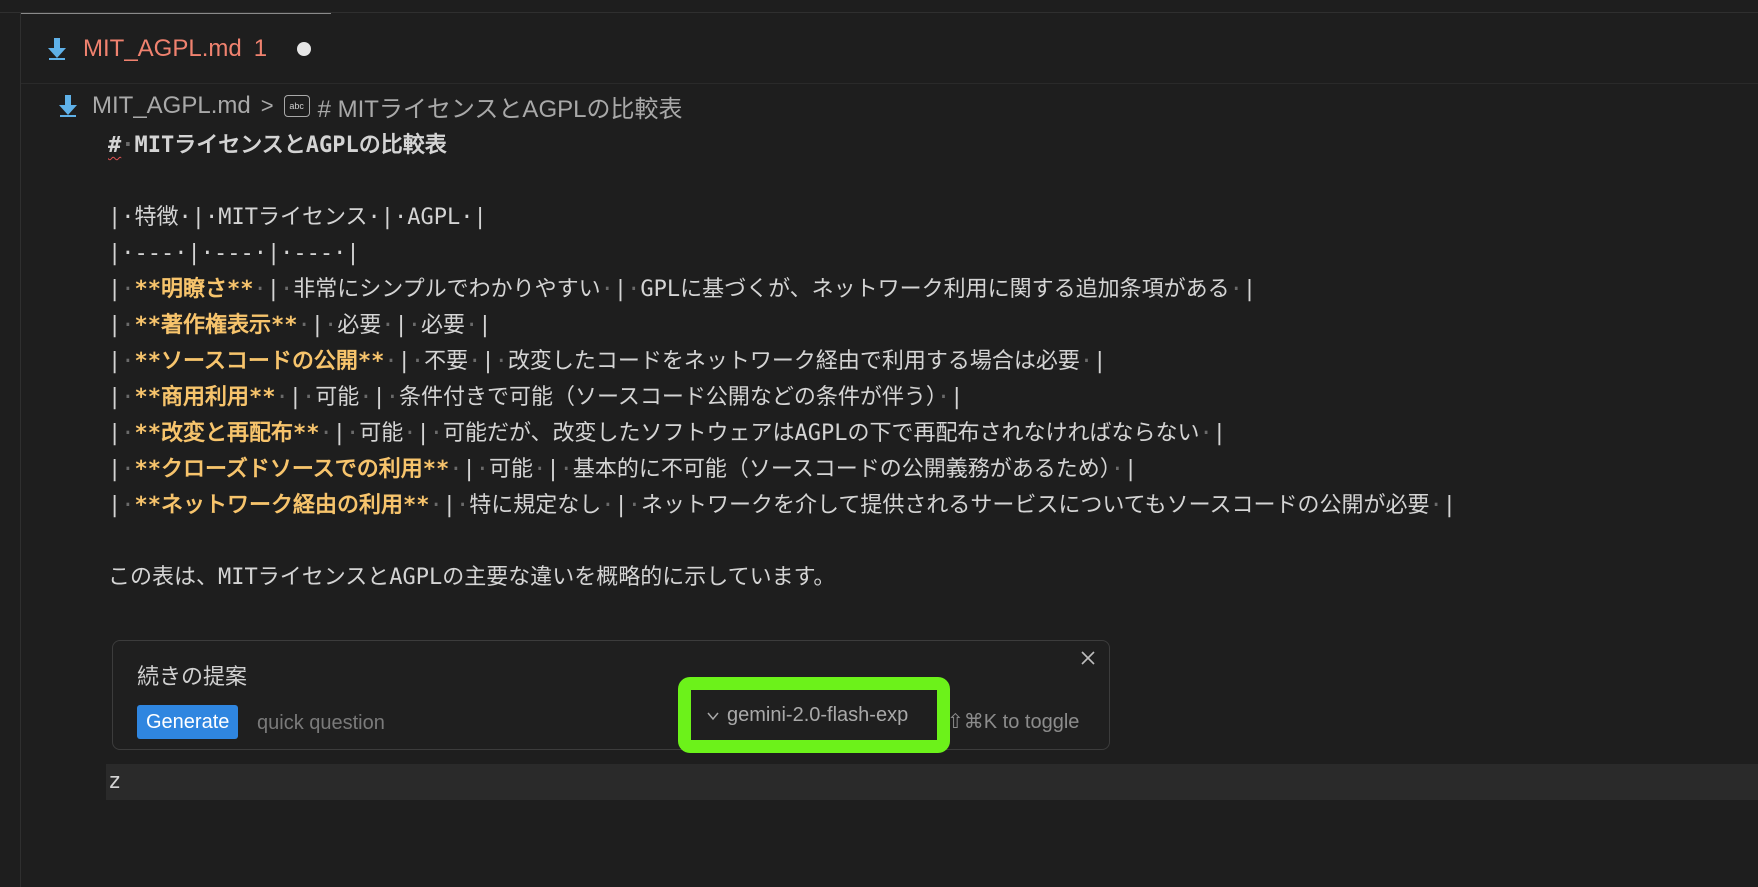 The image size is (1758, 887). I want to click on heading-text: MITライセンスとAGPLの比較表, so click(290, 145).